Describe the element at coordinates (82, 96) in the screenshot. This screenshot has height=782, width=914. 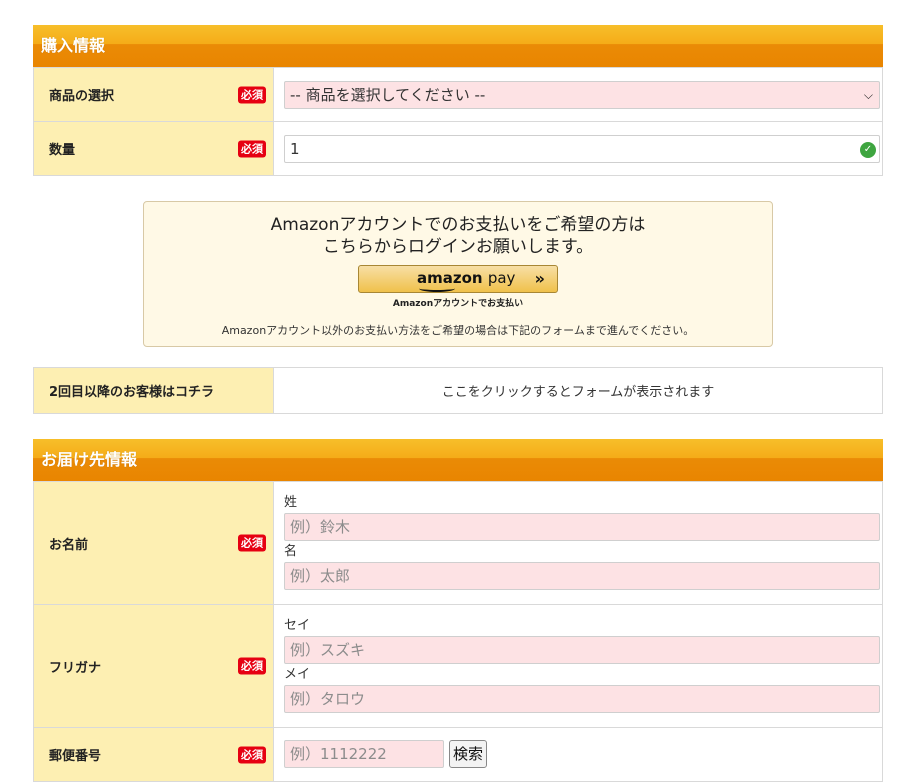
I see `product-label: 商品の選択` at that location.